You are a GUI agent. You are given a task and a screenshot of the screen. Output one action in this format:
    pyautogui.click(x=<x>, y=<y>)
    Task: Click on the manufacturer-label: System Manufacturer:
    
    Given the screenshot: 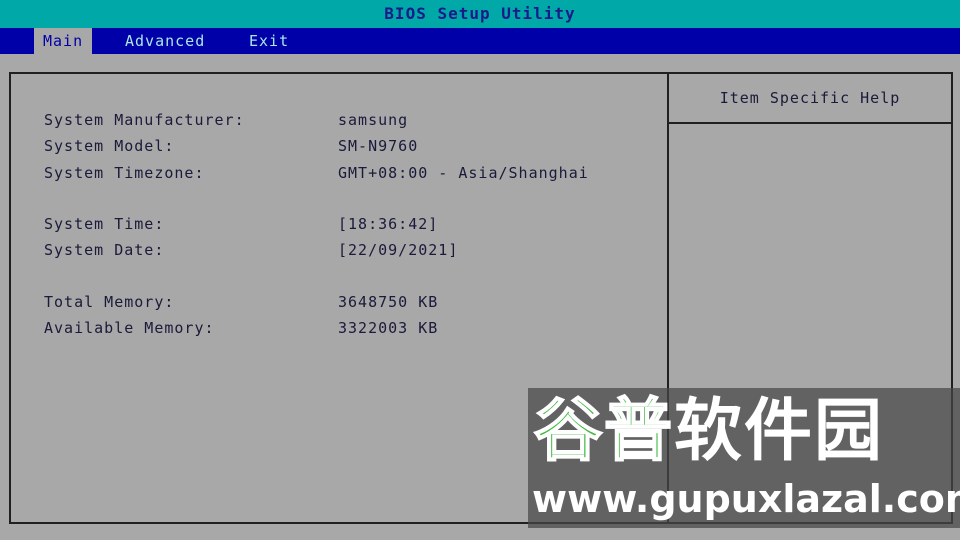 What is the action you would take?
    pyautogui.click(x=144, y=120)
    